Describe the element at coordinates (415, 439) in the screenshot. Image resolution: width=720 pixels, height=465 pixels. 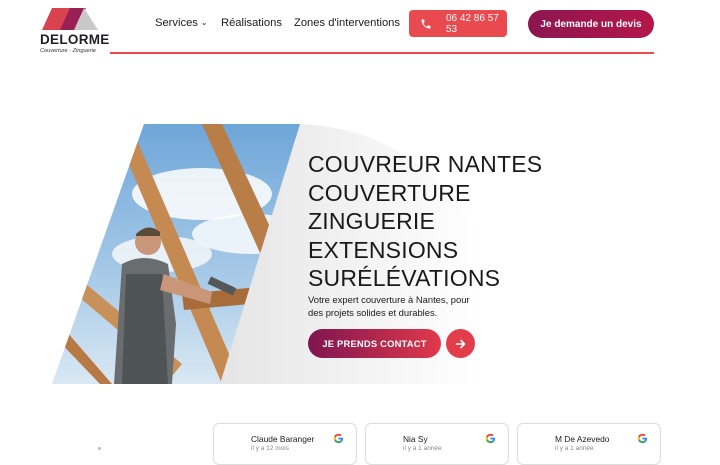
I see `review-author: Nia Sy` at that location.